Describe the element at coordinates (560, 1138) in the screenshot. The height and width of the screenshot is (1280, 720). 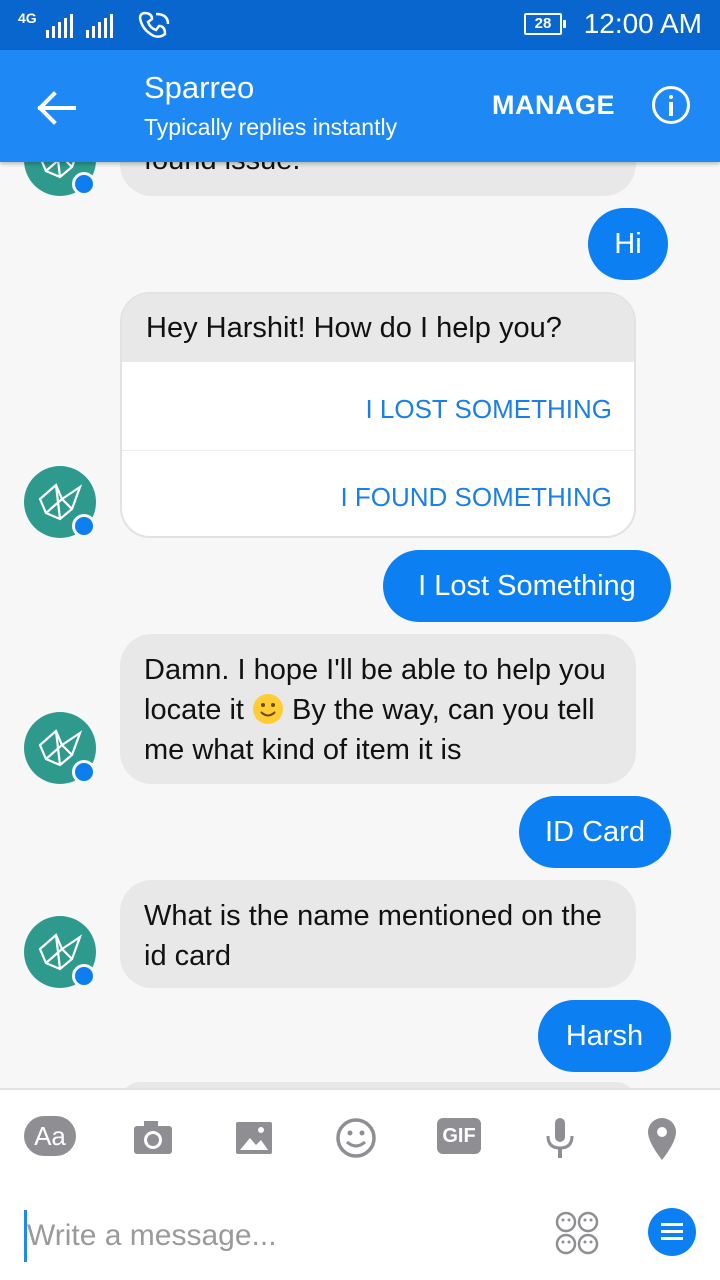
I see `microphone-icon` at that location.